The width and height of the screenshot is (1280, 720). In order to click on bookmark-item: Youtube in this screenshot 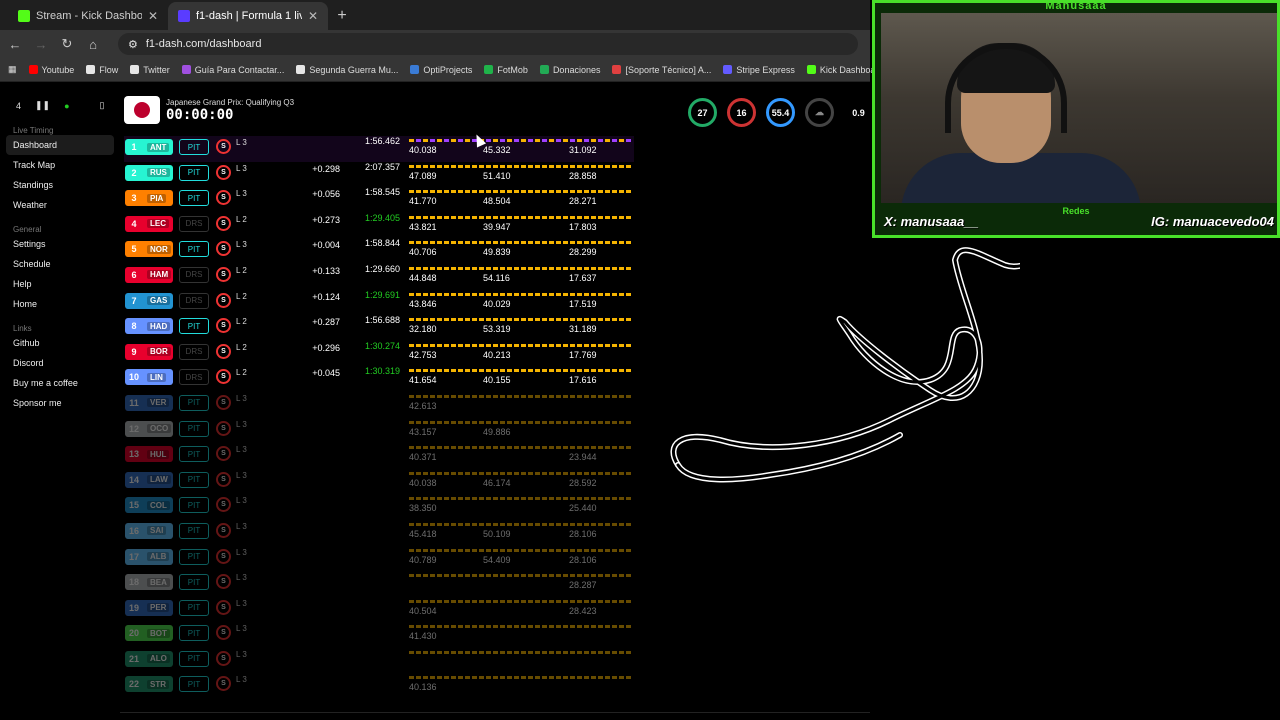, I will do `click(51, 70)`.